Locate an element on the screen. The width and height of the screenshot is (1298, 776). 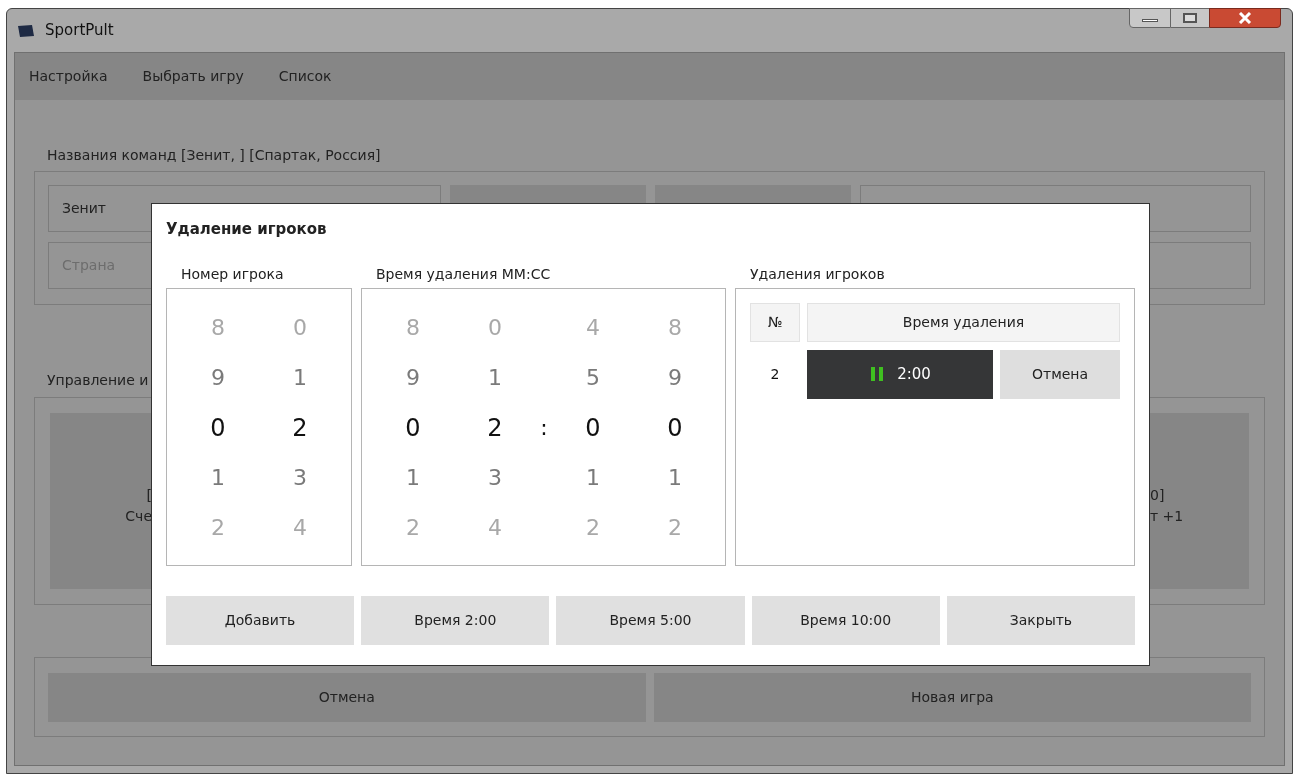
group-label: Управление и is located at coordinates (98, 380).